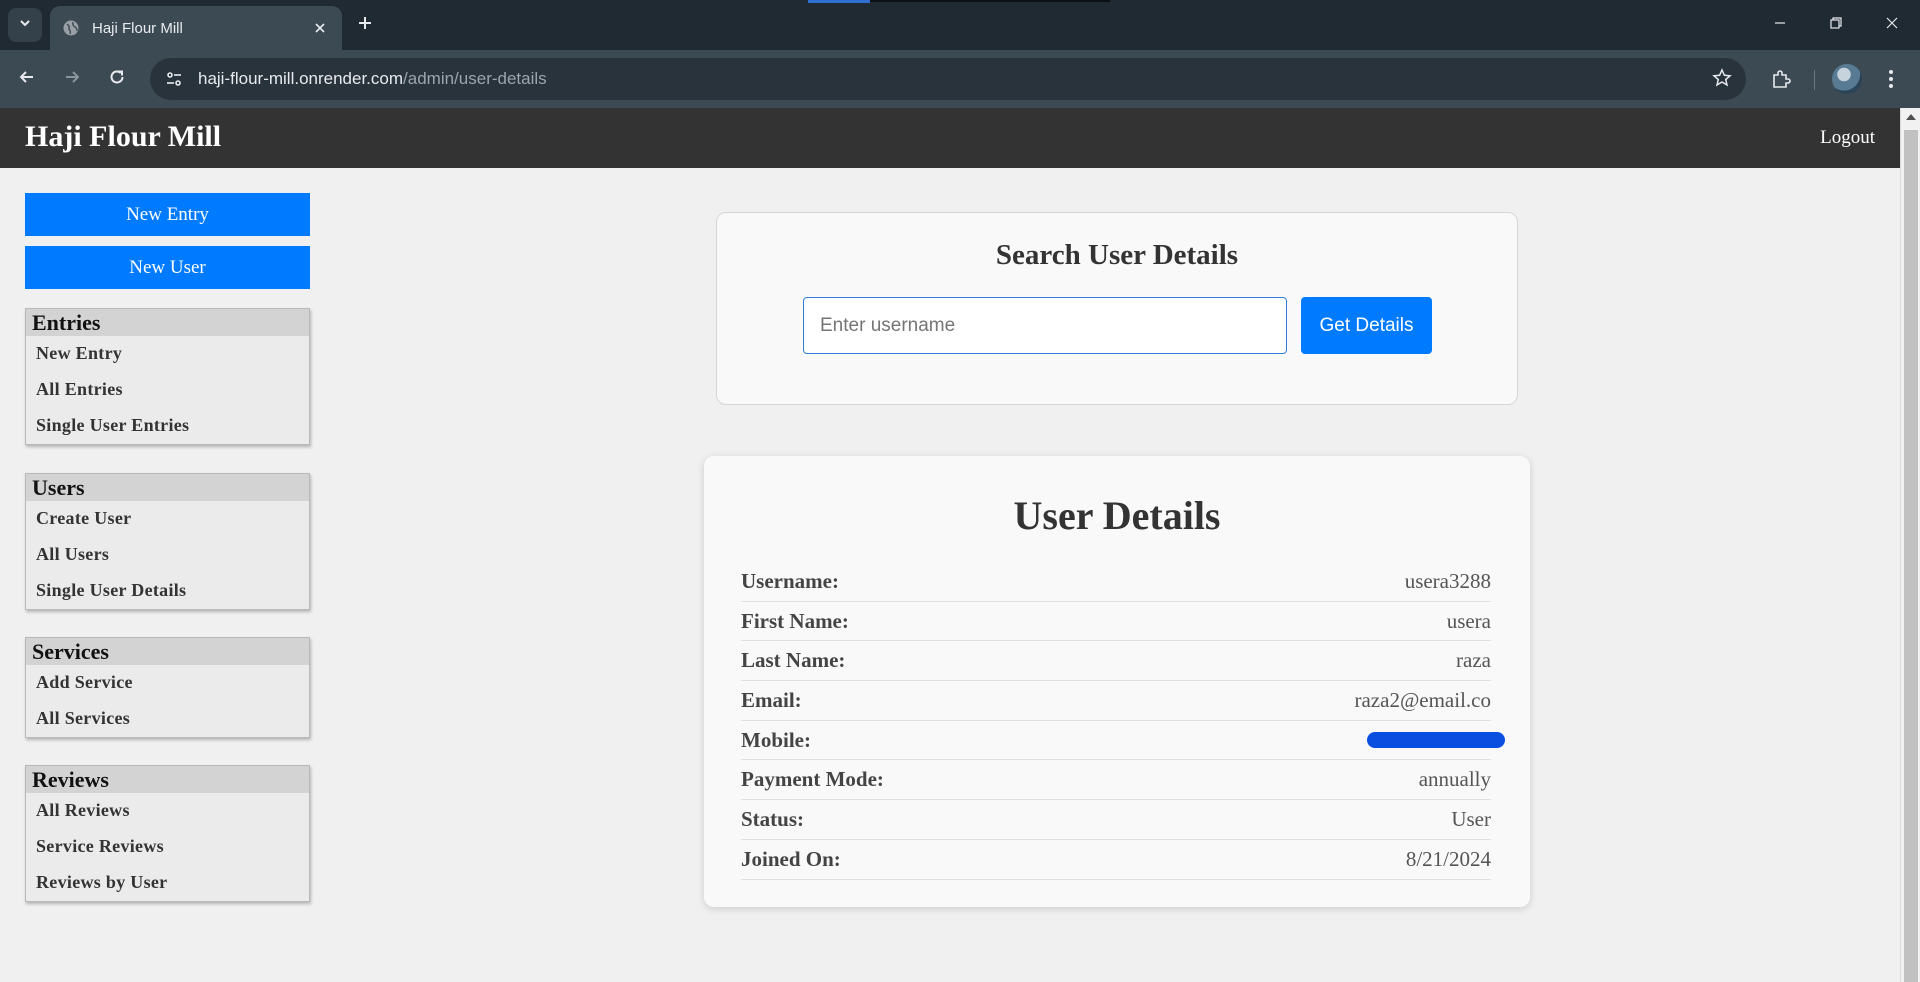 This screenshot has height=982, width=1920. I want to click on window-close-button, so click(1892, 25).